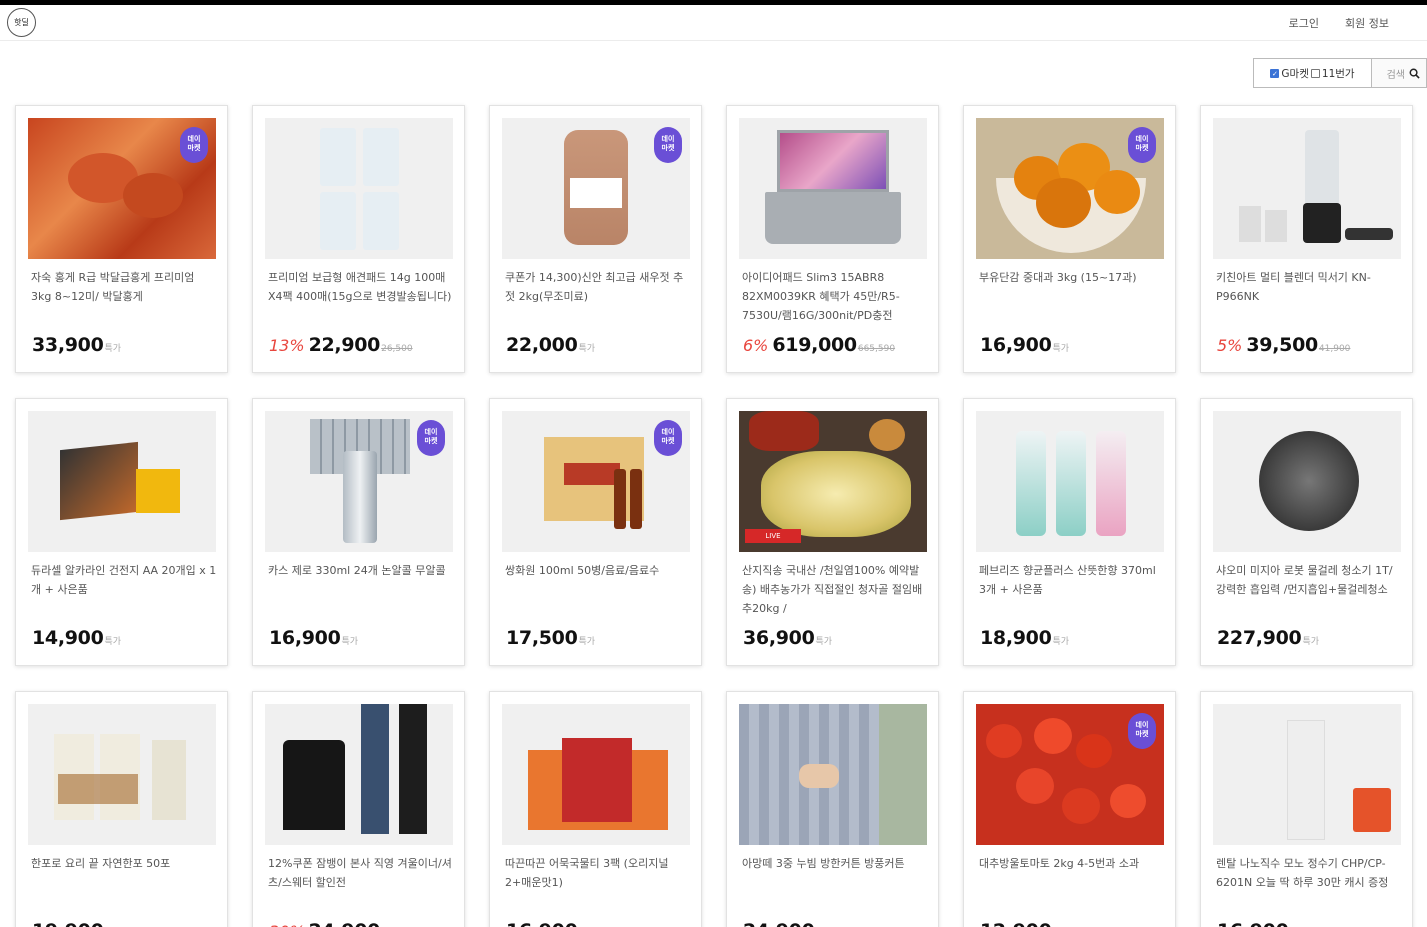  Describe the element at coordinates (361, 873) in the screenshot. I see `product-name: 12%쿠폰 잠뱅이 본사 직영 겨울이너/셔츠/스웨터 할인전` at that location.